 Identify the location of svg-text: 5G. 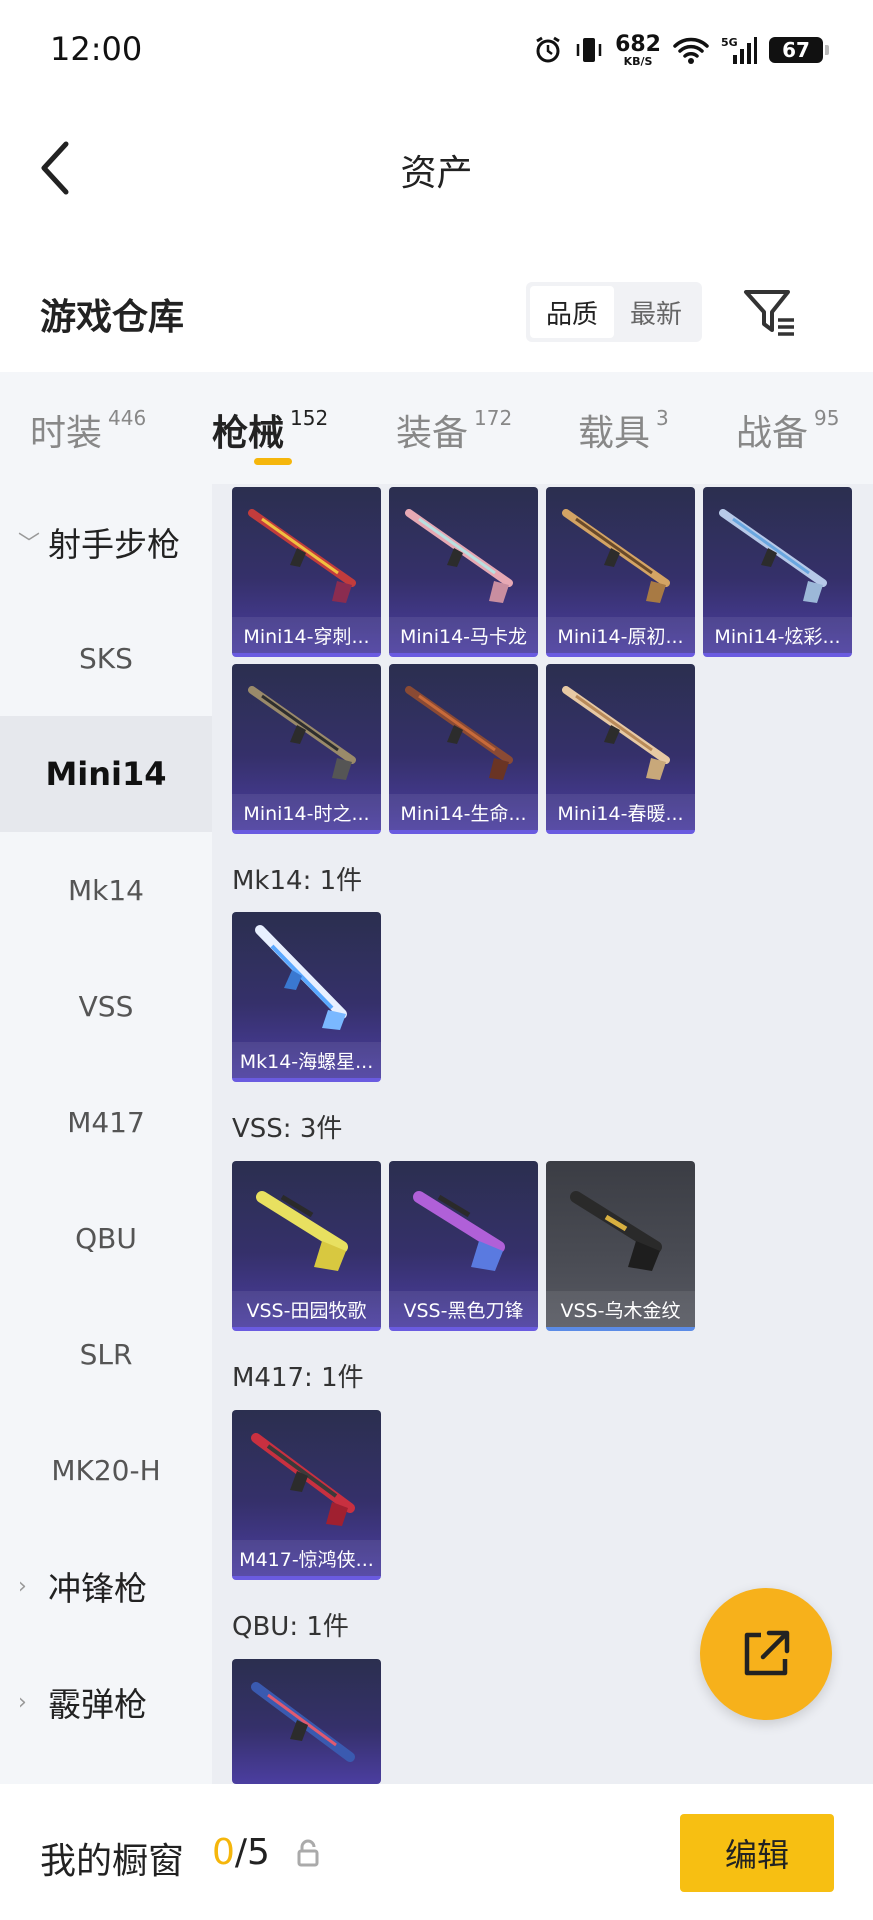
(729, 42).